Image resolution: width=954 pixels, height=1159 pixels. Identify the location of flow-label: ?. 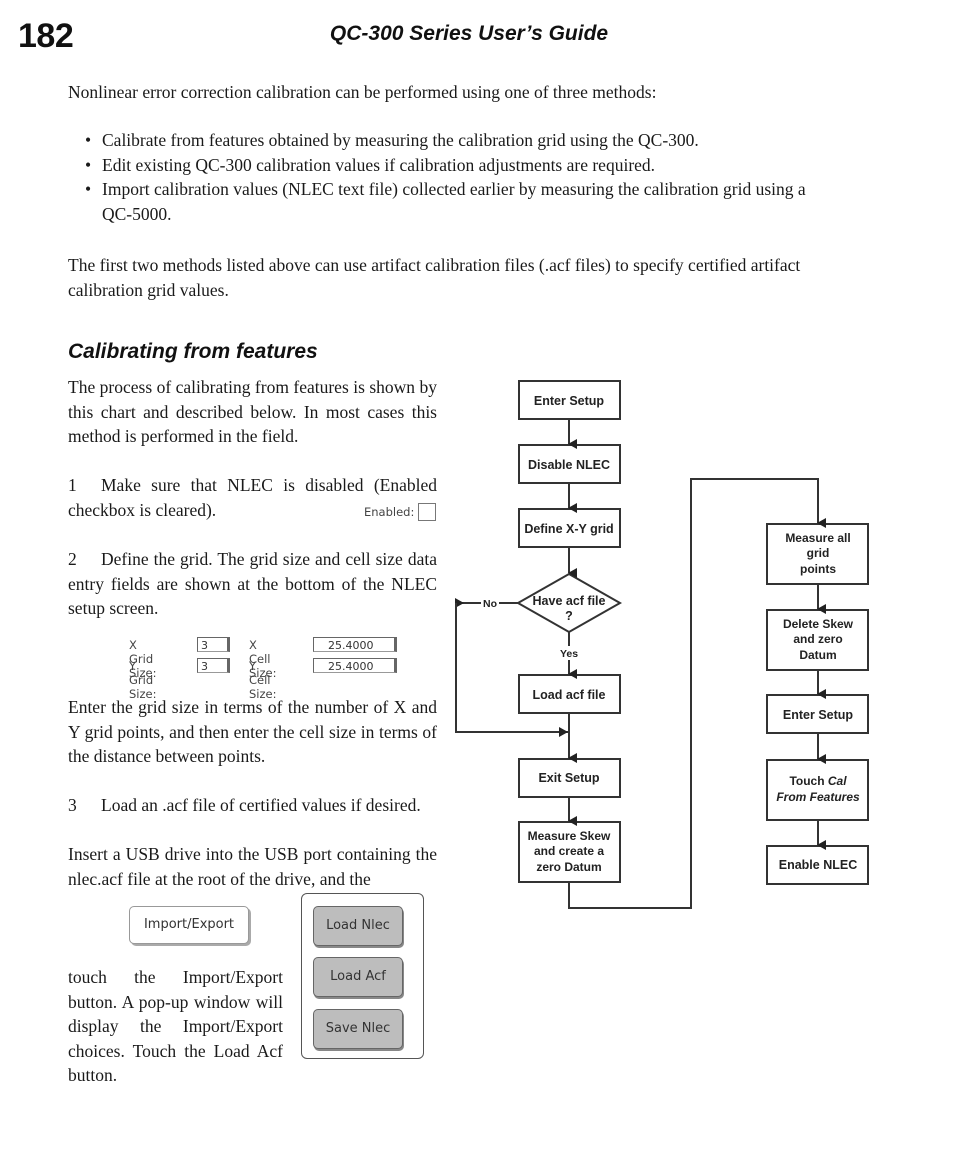
(569, 616).